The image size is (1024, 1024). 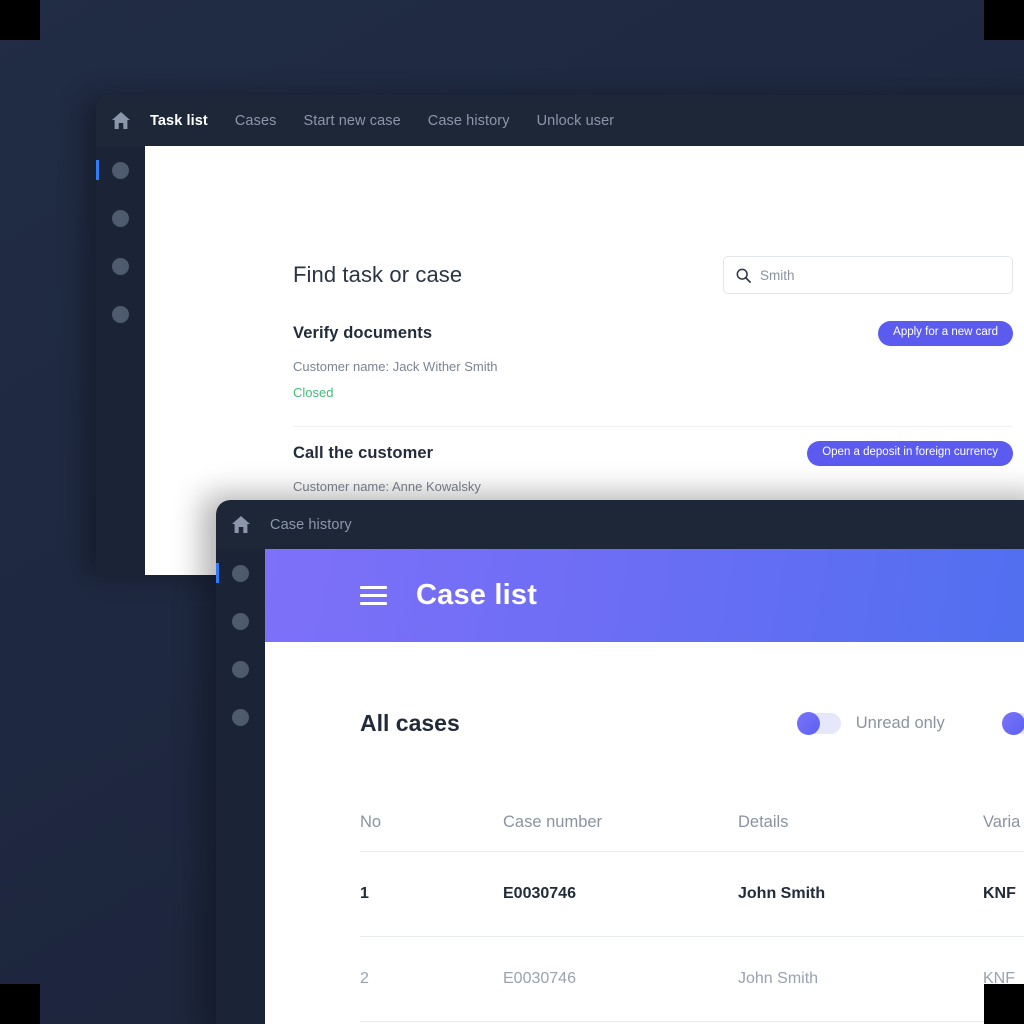 I want to click on task-header: Verify documents Apply for a new card, so click(x=653, y=333).